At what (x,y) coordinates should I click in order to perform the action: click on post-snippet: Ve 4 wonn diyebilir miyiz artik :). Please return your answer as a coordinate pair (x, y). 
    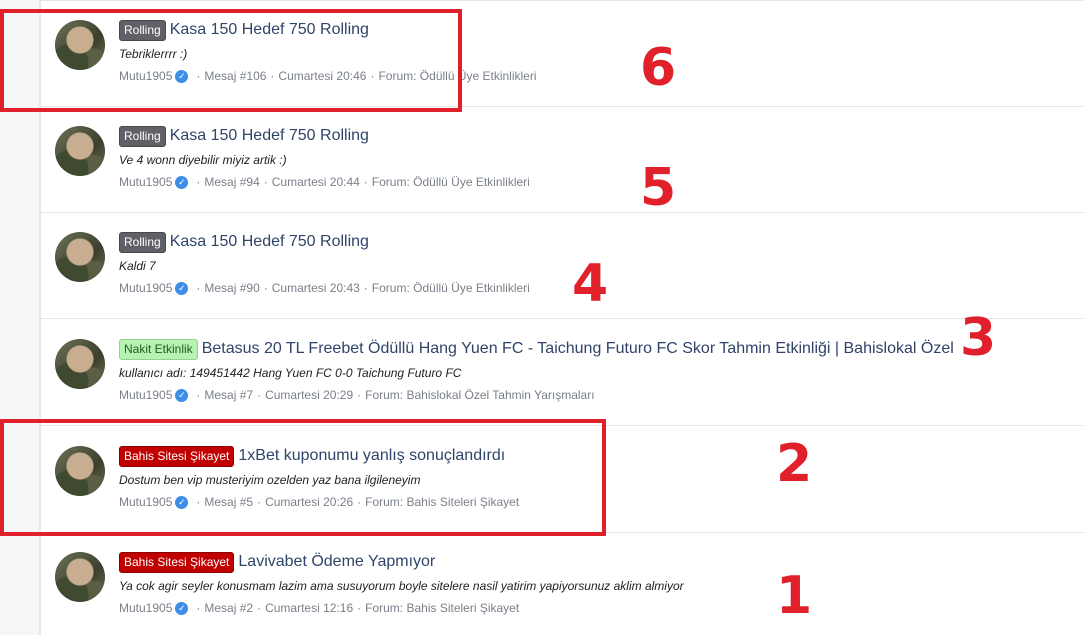
    Looking at the image, I should click on (203, 160).